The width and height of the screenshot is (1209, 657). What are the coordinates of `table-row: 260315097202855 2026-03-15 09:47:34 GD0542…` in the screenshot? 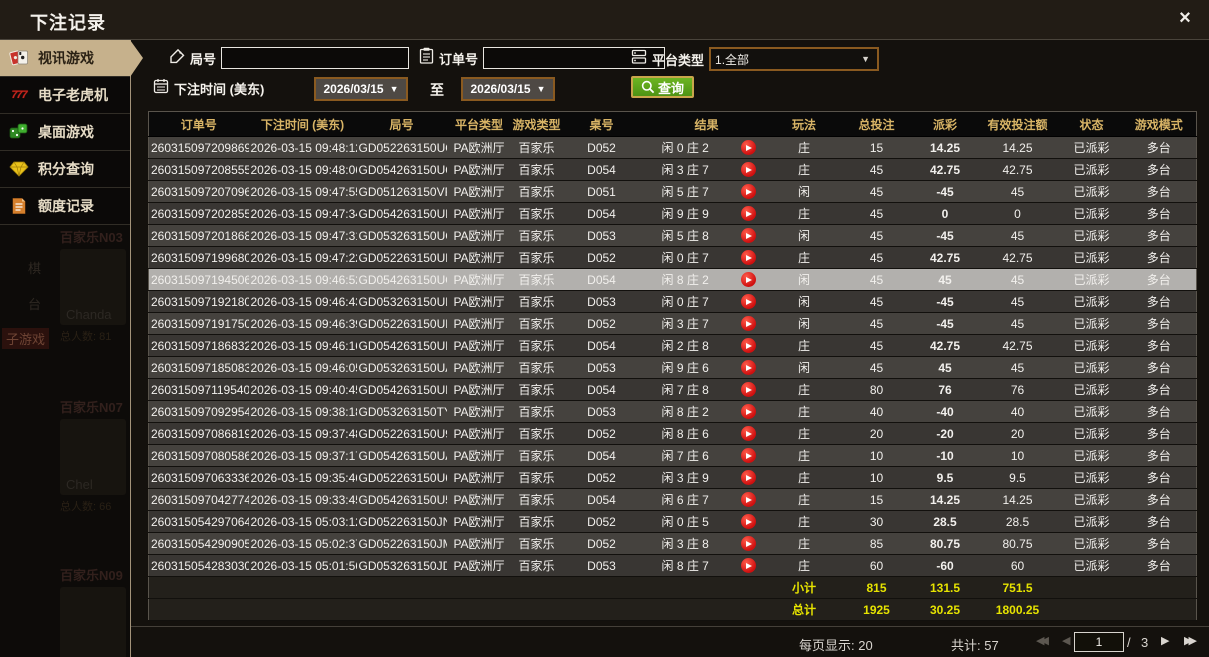 It's located at (672, 213).